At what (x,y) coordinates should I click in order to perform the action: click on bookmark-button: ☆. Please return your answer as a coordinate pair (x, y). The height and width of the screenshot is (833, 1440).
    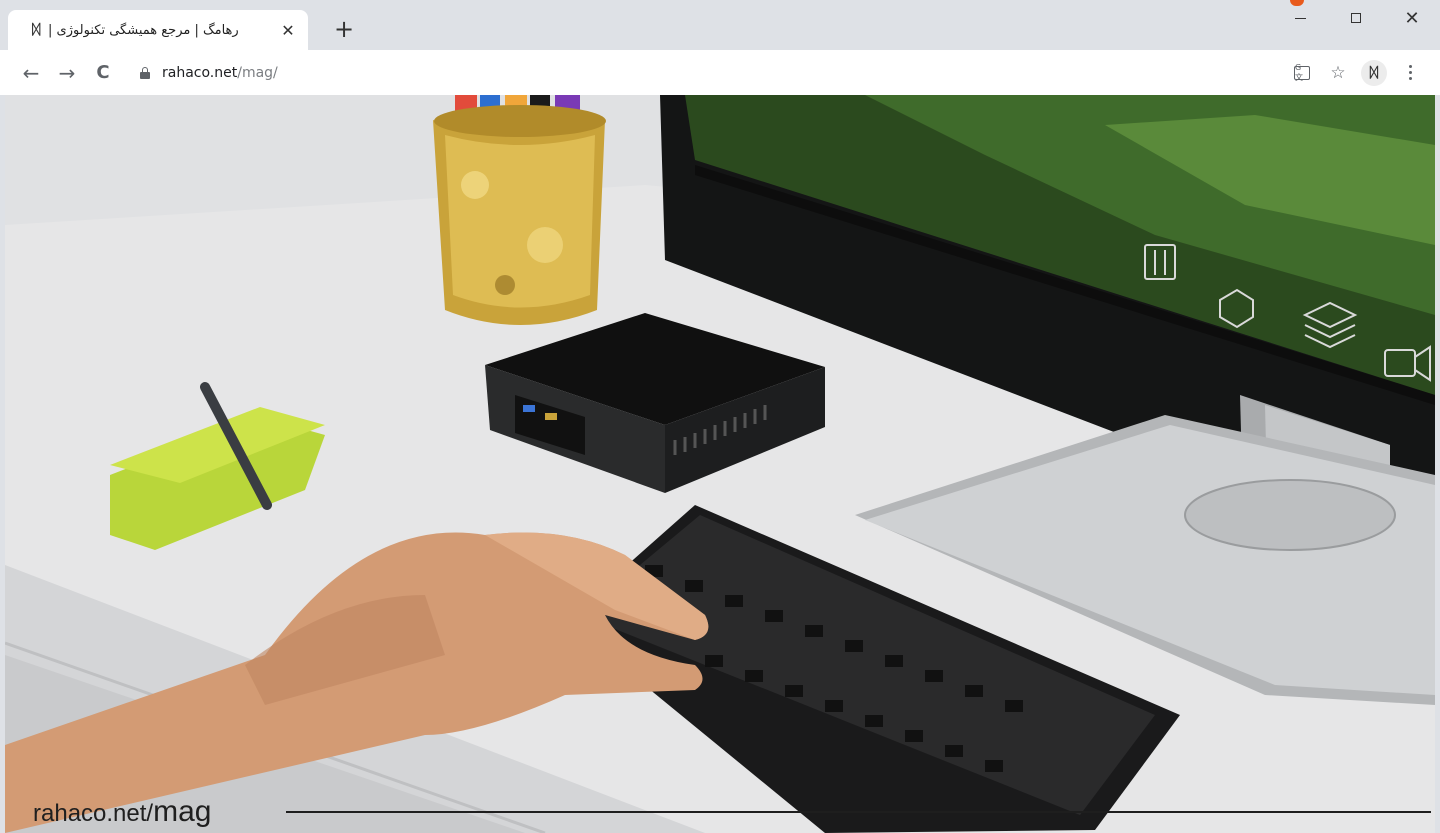
    Looking at the image, I should click on (1338, 72).